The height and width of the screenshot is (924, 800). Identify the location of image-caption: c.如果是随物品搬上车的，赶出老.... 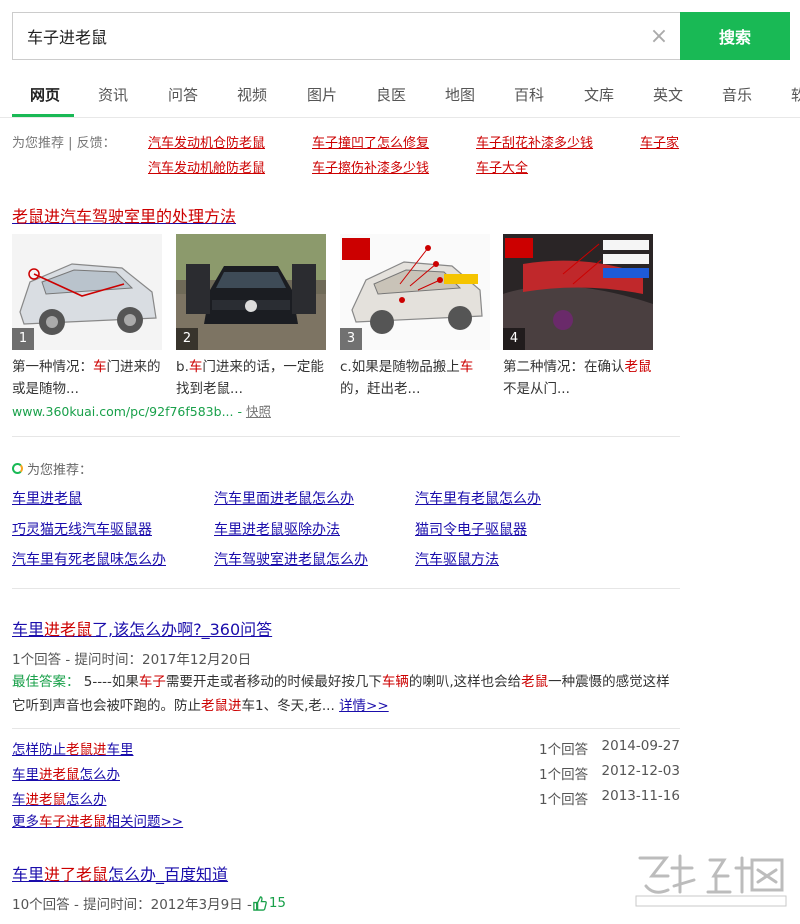
(415, 378).